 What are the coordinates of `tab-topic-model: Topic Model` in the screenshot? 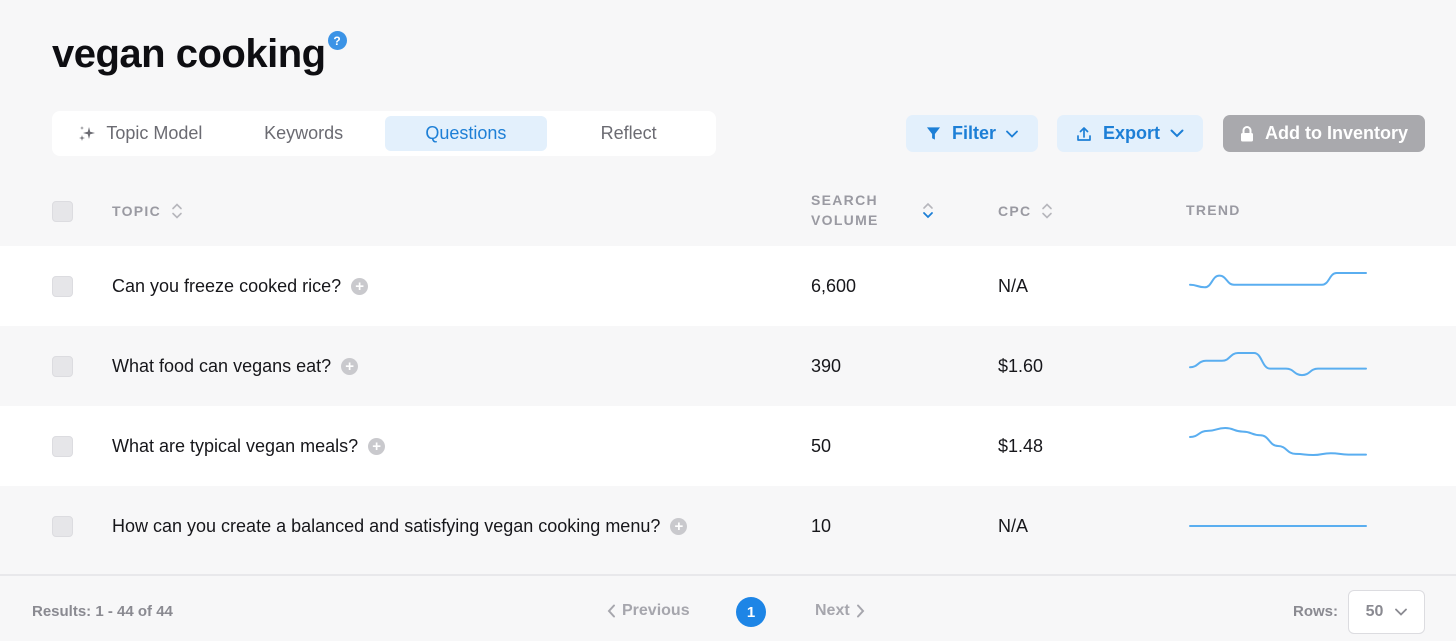 It's located at (140, 133).